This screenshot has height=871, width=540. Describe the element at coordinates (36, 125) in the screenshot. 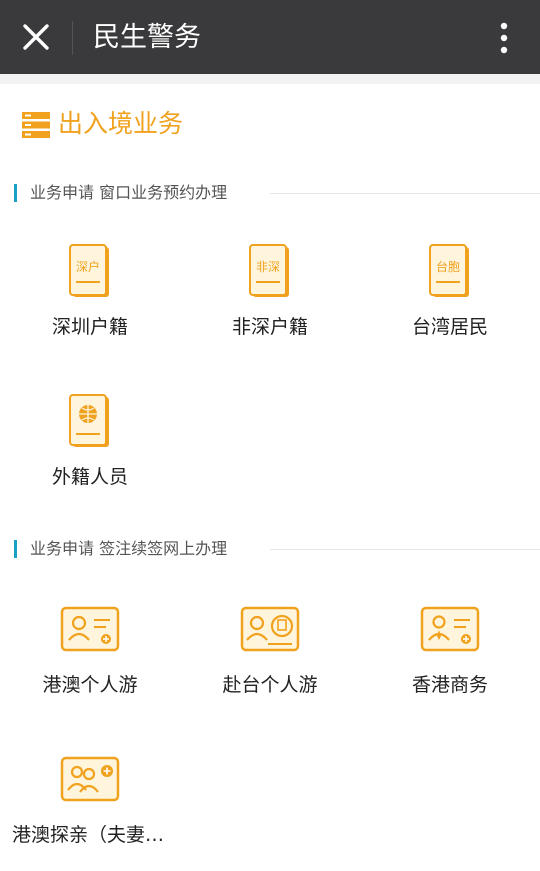

I see `list-menu-icon` at that location.